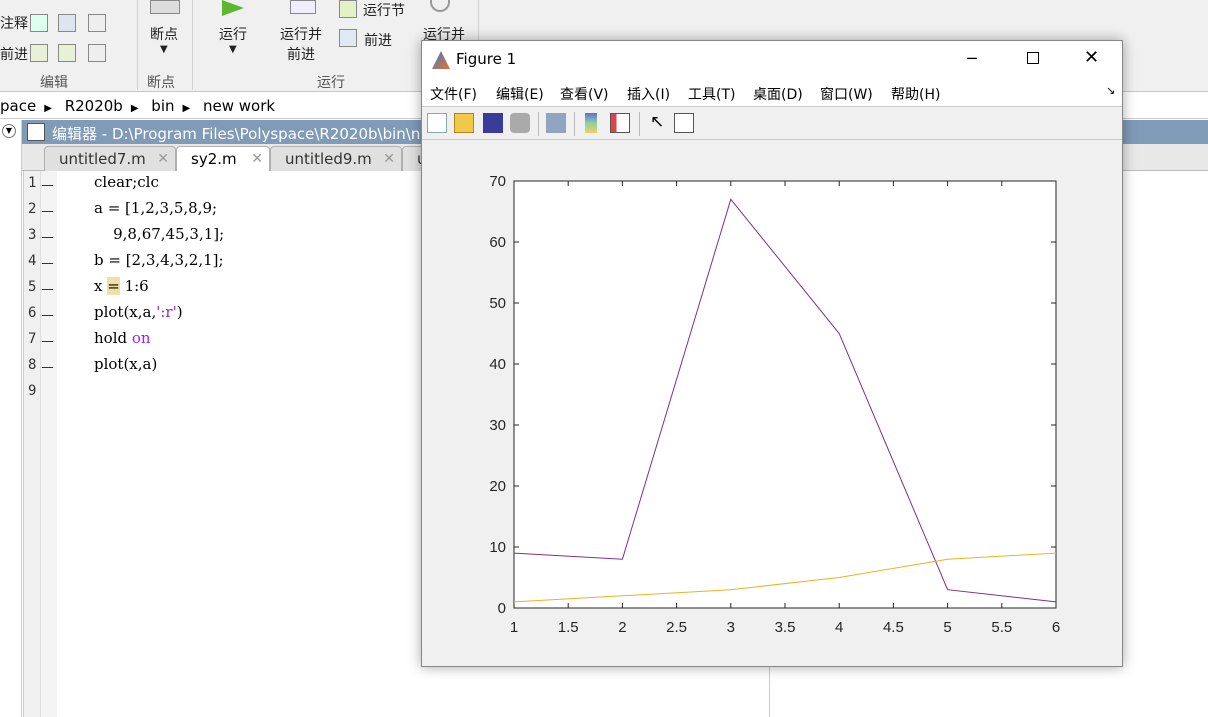 The height and width of the screenshot is (717, 1208). Describe the element at coordinates (778, 94) in the screenshot. I see `menu-desktop: 桌面(D)` at that location.